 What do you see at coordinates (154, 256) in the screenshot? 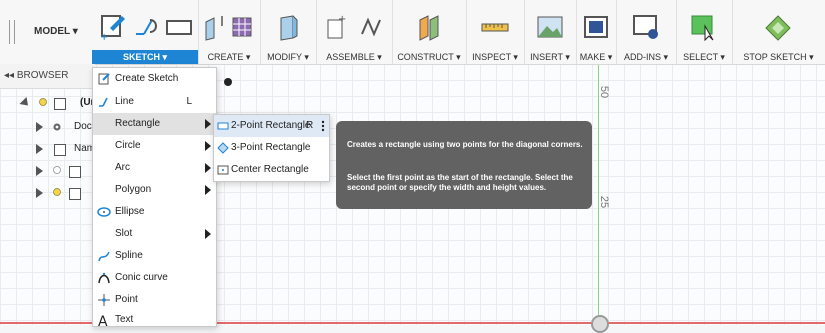
I see `menu-item-spline: Spline` at bounding box center [154, 256].